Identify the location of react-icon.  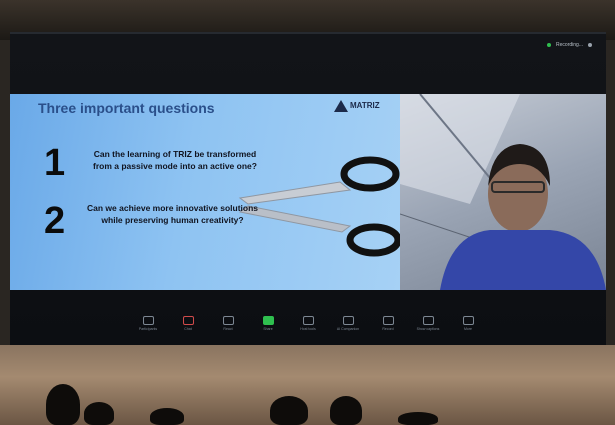
(228, 320).